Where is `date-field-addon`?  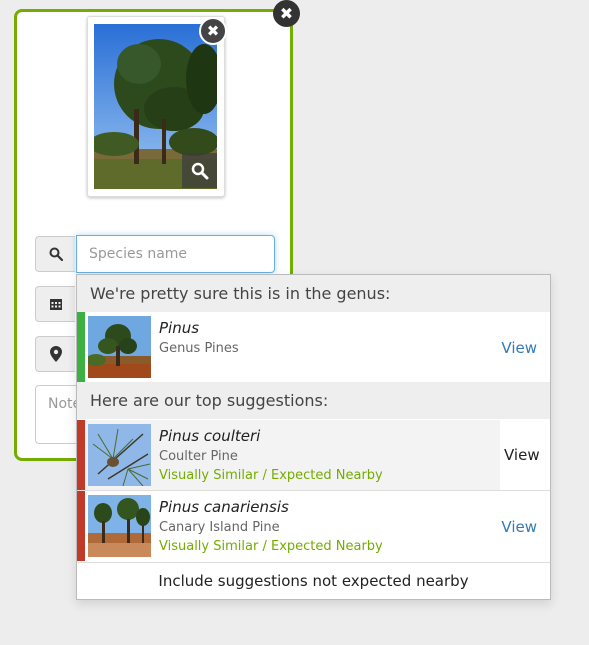 date-field-addon is located at coordinates (55, 304).